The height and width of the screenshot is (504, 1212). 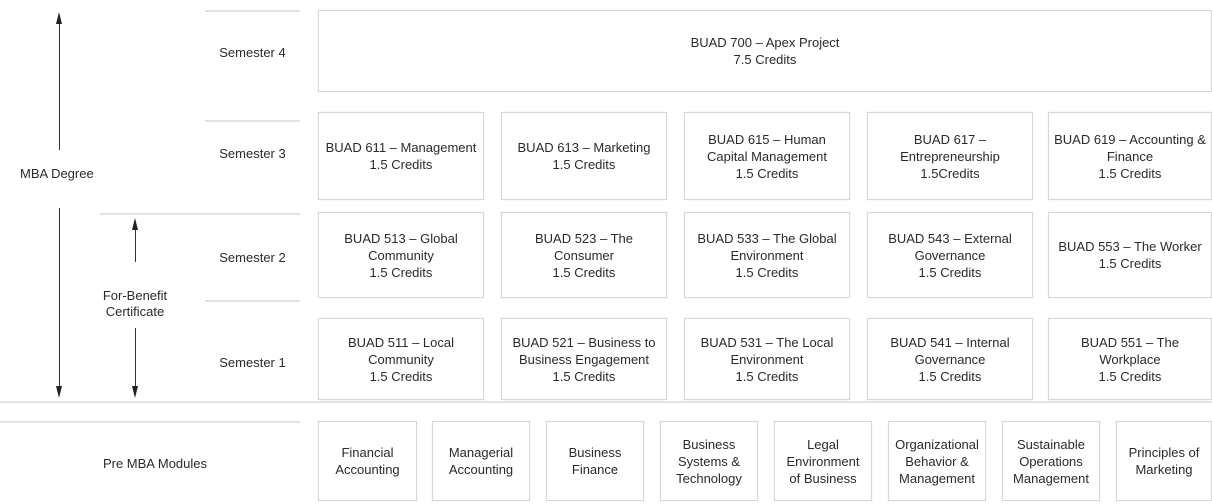 I want to click on pre-module-line: Legal, so click(x=823, y=444).